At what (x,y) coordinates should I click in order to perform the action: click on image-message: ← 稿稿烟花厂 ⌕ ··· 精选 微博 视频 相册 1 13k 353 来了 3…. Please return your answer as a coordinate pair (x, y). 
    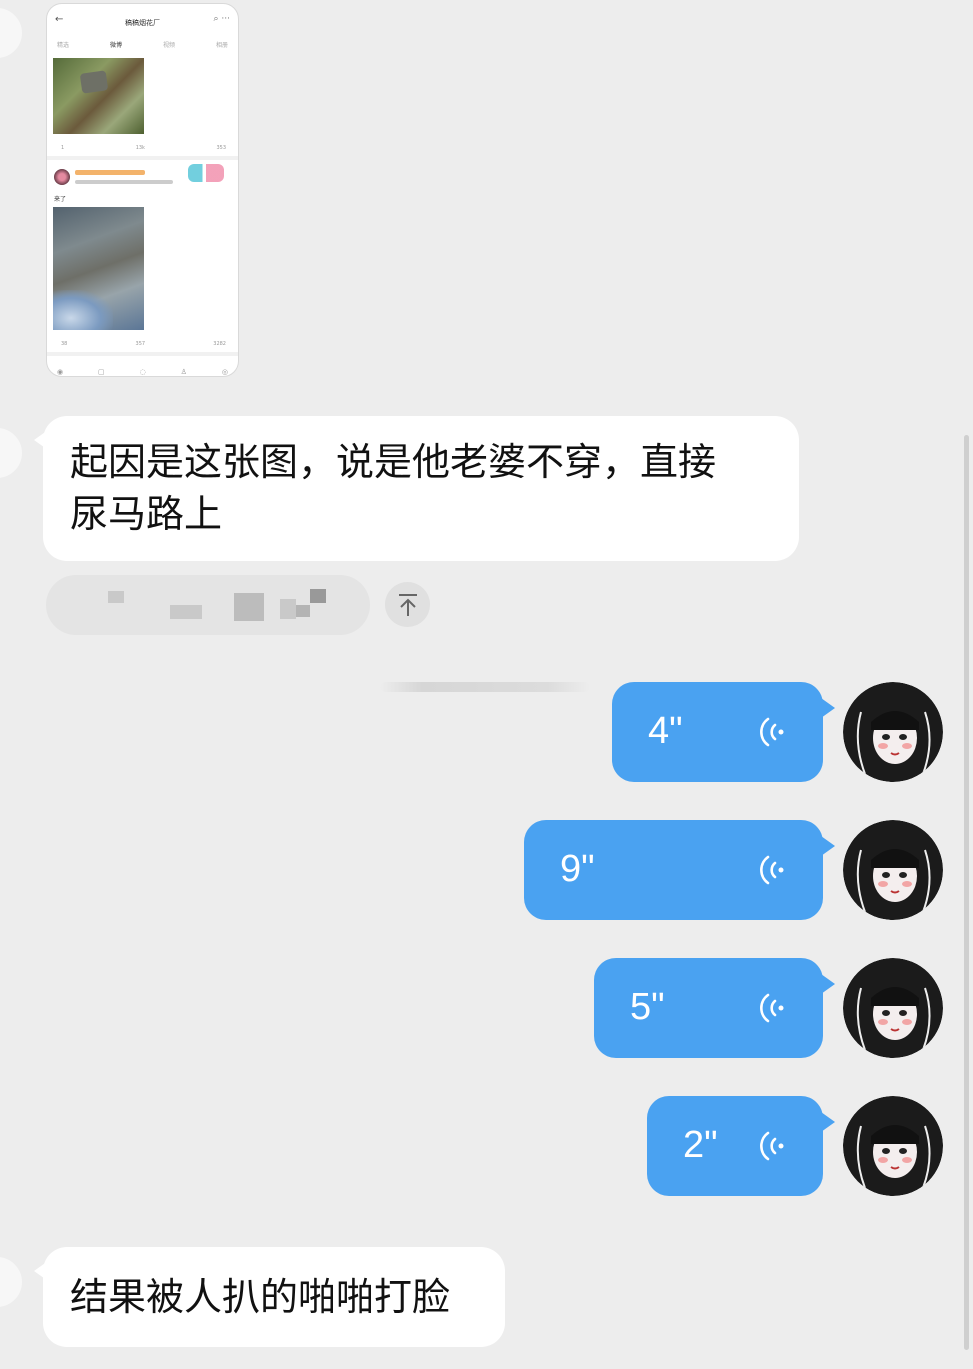
    Looking at the image, I should click on (142, 190).